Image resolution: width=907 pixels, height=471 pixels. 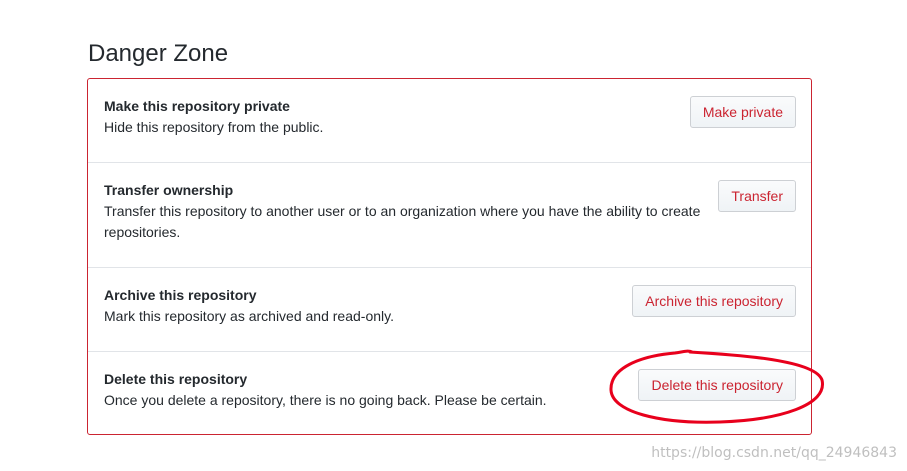 I want to click on watermark: https://blog.csdn.net/qq_24946843, so click(x=774, y=453).